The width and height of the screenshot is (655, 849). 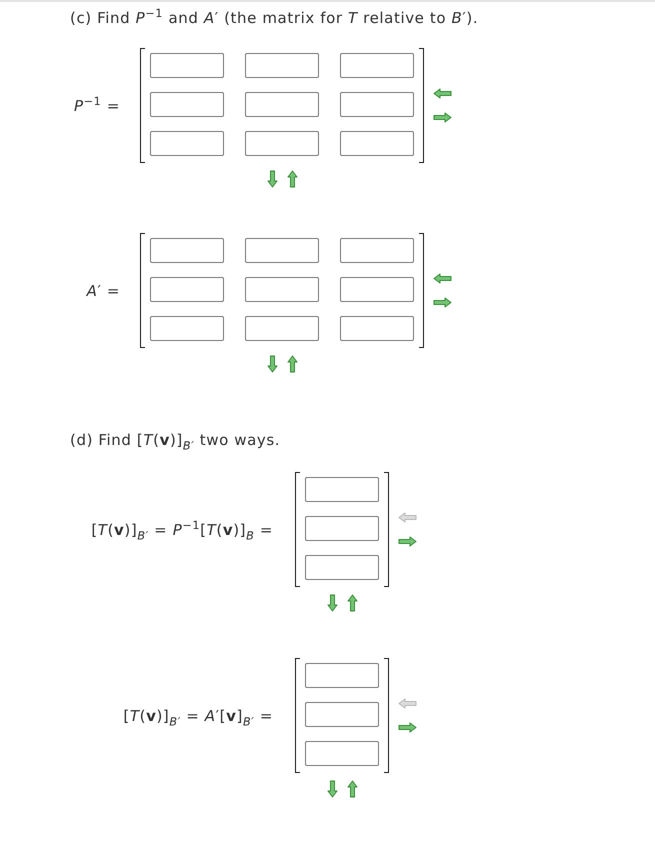 What do you see at coordinates (182, 529) in the screenshot?
I see `equation-label: [T(v)]$_{B′}$ = P$^{−1}$[T(v)]$_{B}$ =` at bounding box center [182, 529].